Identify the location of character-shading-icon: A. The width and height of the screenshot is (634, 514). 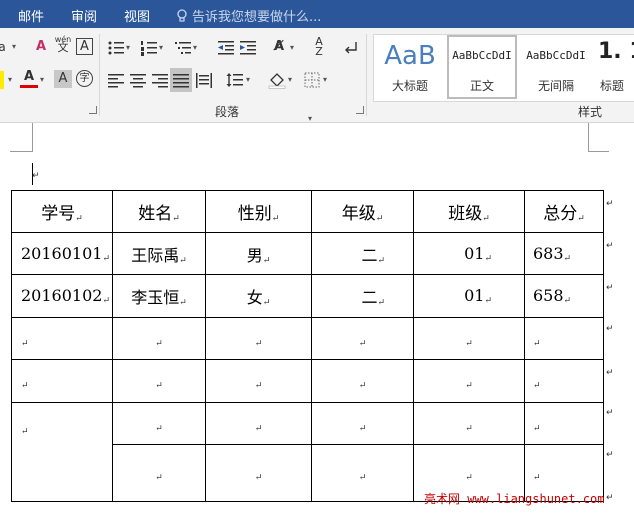
(63, 79).